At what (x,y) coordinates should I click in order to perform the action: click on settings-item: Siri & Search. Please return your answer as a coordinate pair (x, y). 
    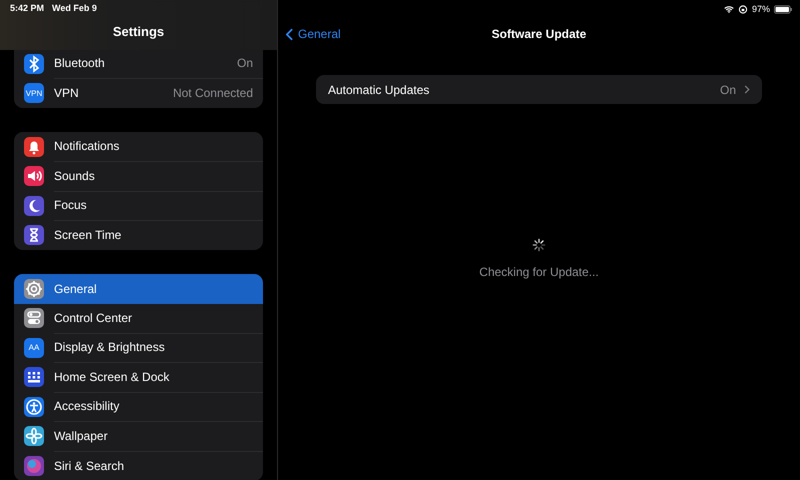
    Looking at the image, I should click on (138, 465).